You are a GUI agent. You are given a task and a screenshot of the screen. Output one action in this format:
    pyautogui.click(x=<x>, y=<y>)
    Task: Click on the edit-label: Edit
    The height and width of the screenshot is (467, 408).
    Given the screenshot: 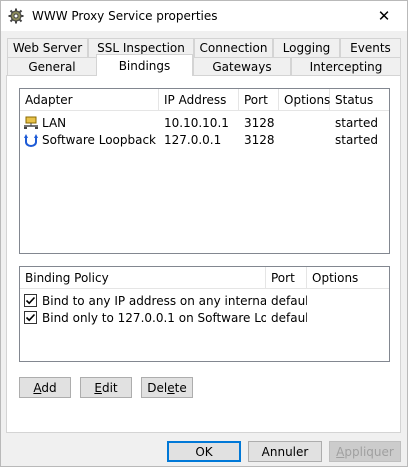 What is the action you would take?
    pyautogui.click(x=105, y=388)
    